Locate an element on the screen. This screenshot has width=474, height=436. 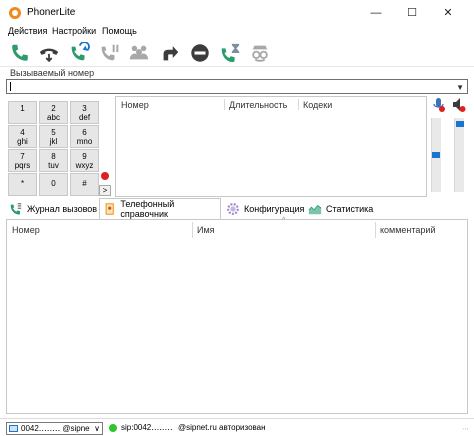
call-icon is located at coordinates (20, 52).